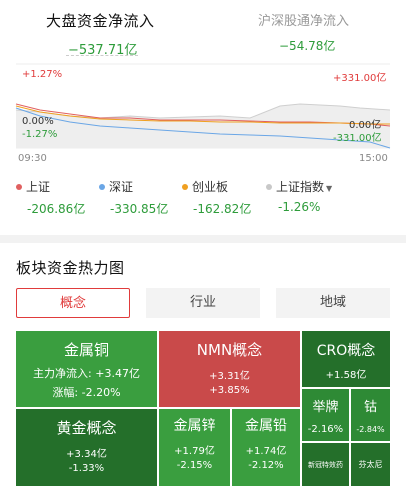  Describe the element at coordinates (307, 46) in the screenshot. I see `tab-hs-connect-value: −54.78亿` at that location.